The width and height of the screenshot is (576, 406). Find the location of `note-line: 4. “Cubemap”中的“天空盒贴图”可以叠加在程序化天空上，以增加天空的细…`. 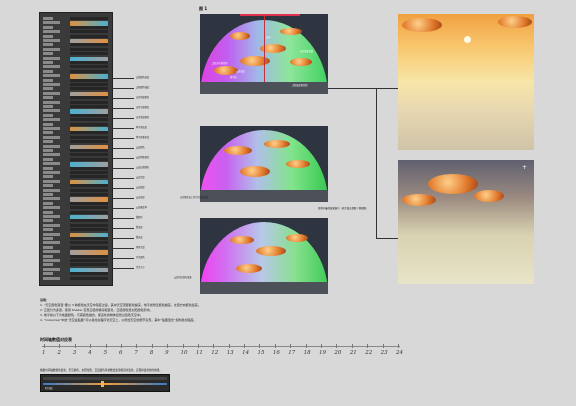

note-line: 4. “Cubemap”中的“天空盒贴图”可以叠加在程序化天空上，以增加天空的细… is located at coordinates (118, 320).